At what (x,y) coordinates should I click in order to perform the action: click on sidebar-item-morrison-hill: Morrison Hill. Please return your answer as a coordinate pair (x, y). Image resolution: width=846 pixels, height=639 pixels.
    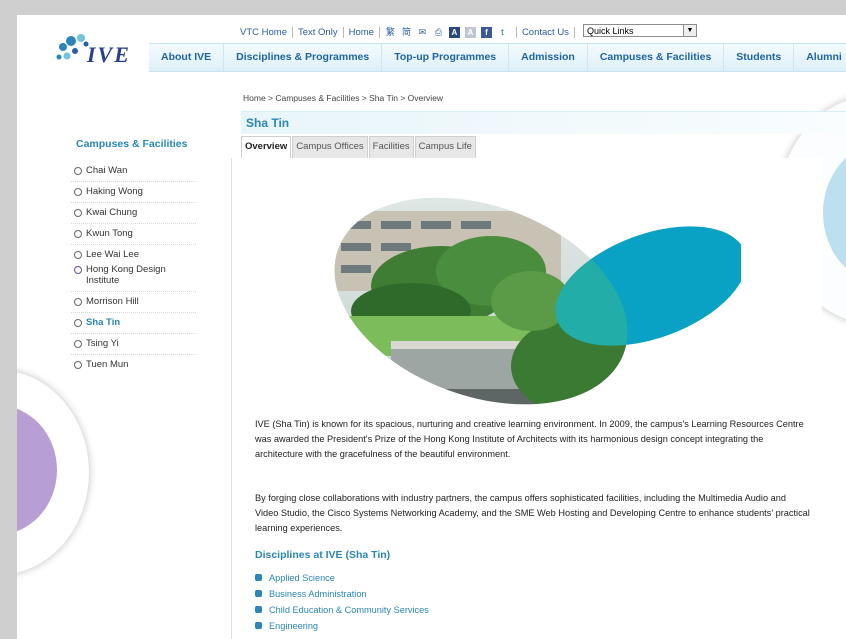
    Looking at the image, I should click on (133, 302).